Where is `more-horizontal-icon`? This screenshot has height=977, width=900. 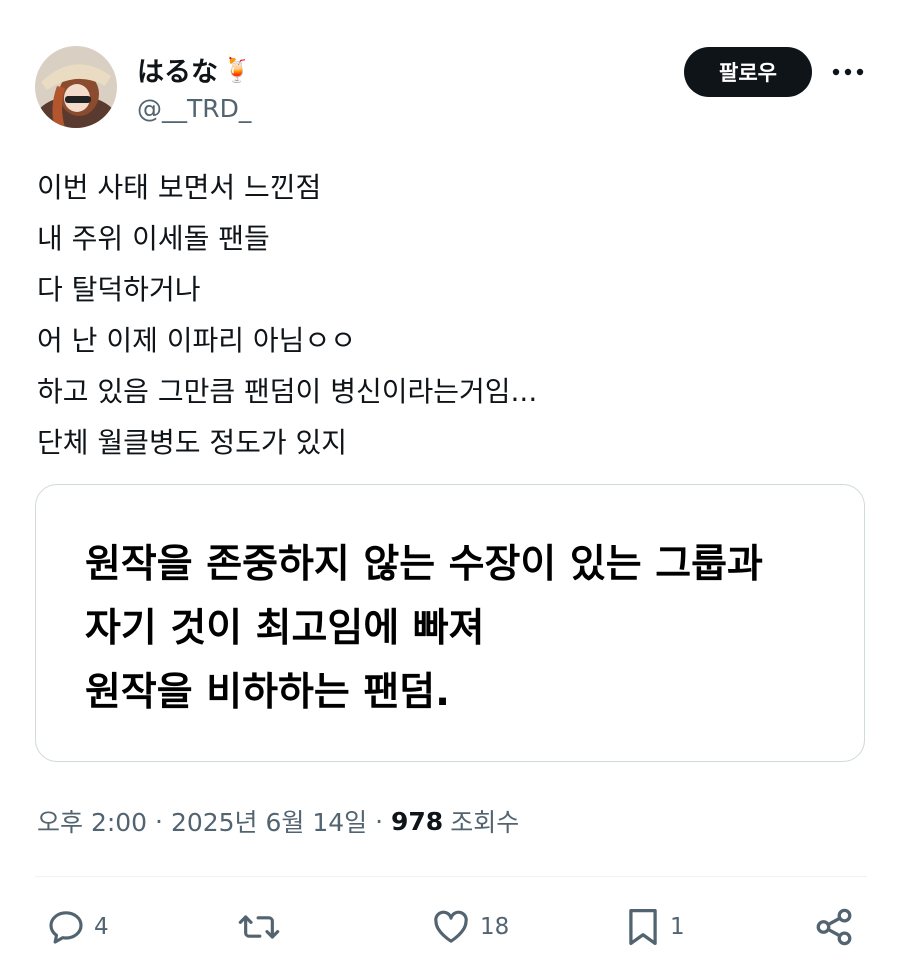 more-horizontal-icon is located at coordinates (848, 72).